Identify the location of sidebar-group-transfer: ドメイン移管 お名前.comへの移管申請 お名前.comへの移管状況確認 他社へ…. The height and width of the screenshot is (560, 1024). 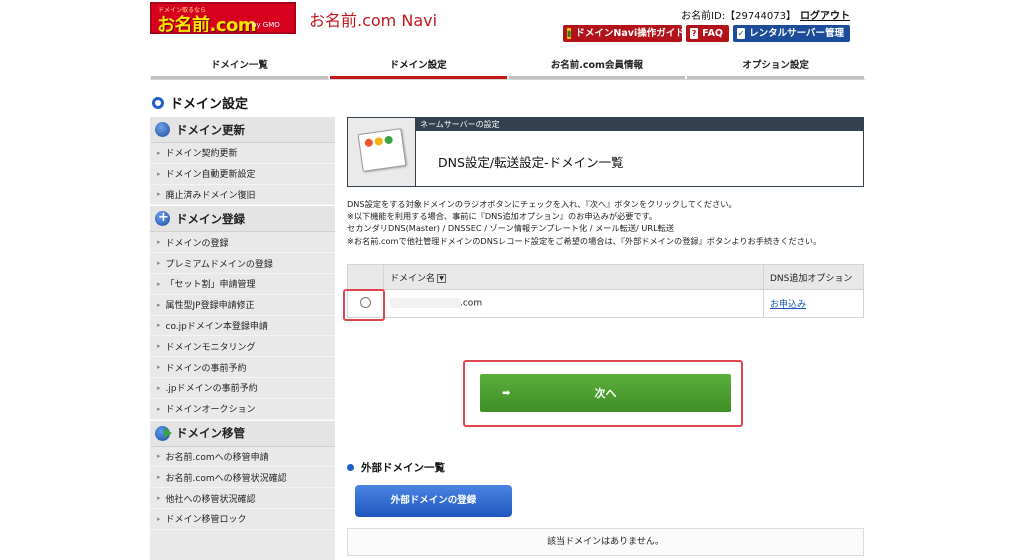
(242, 474).